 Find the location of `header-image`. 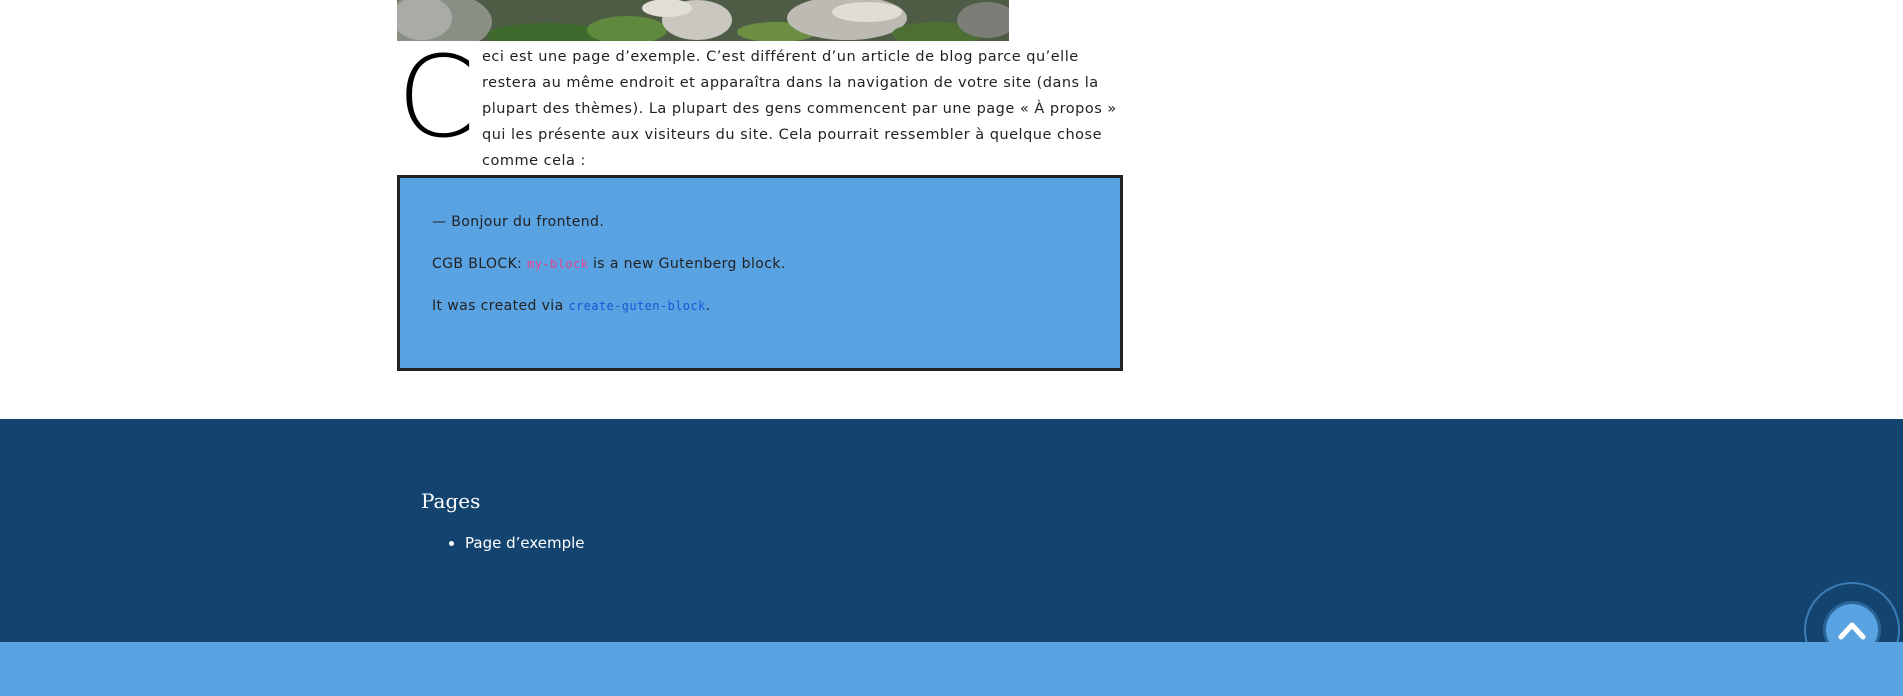

header-image is located at coordinates (703, 20).